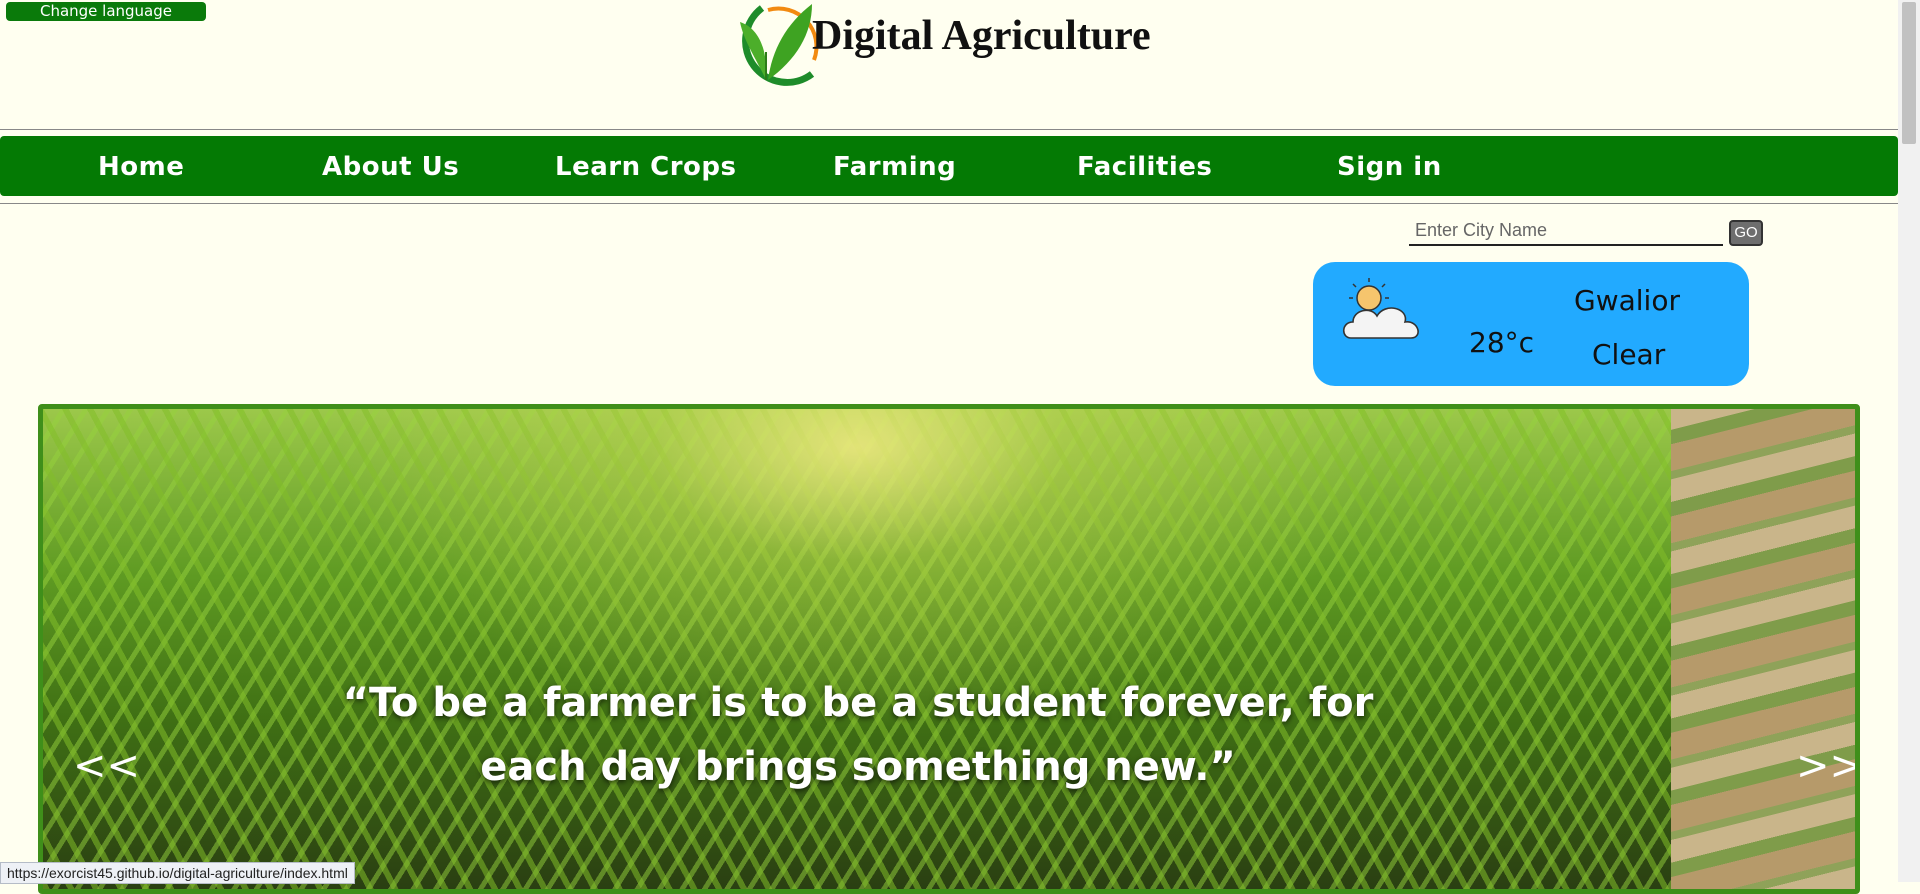 Image resolution: width=1920 pixels, height=894 pixels. What do you see at coordinates (894, 167) in the screenshot?
I see `nav-farming: Farming` at bounding box center [894, 167].